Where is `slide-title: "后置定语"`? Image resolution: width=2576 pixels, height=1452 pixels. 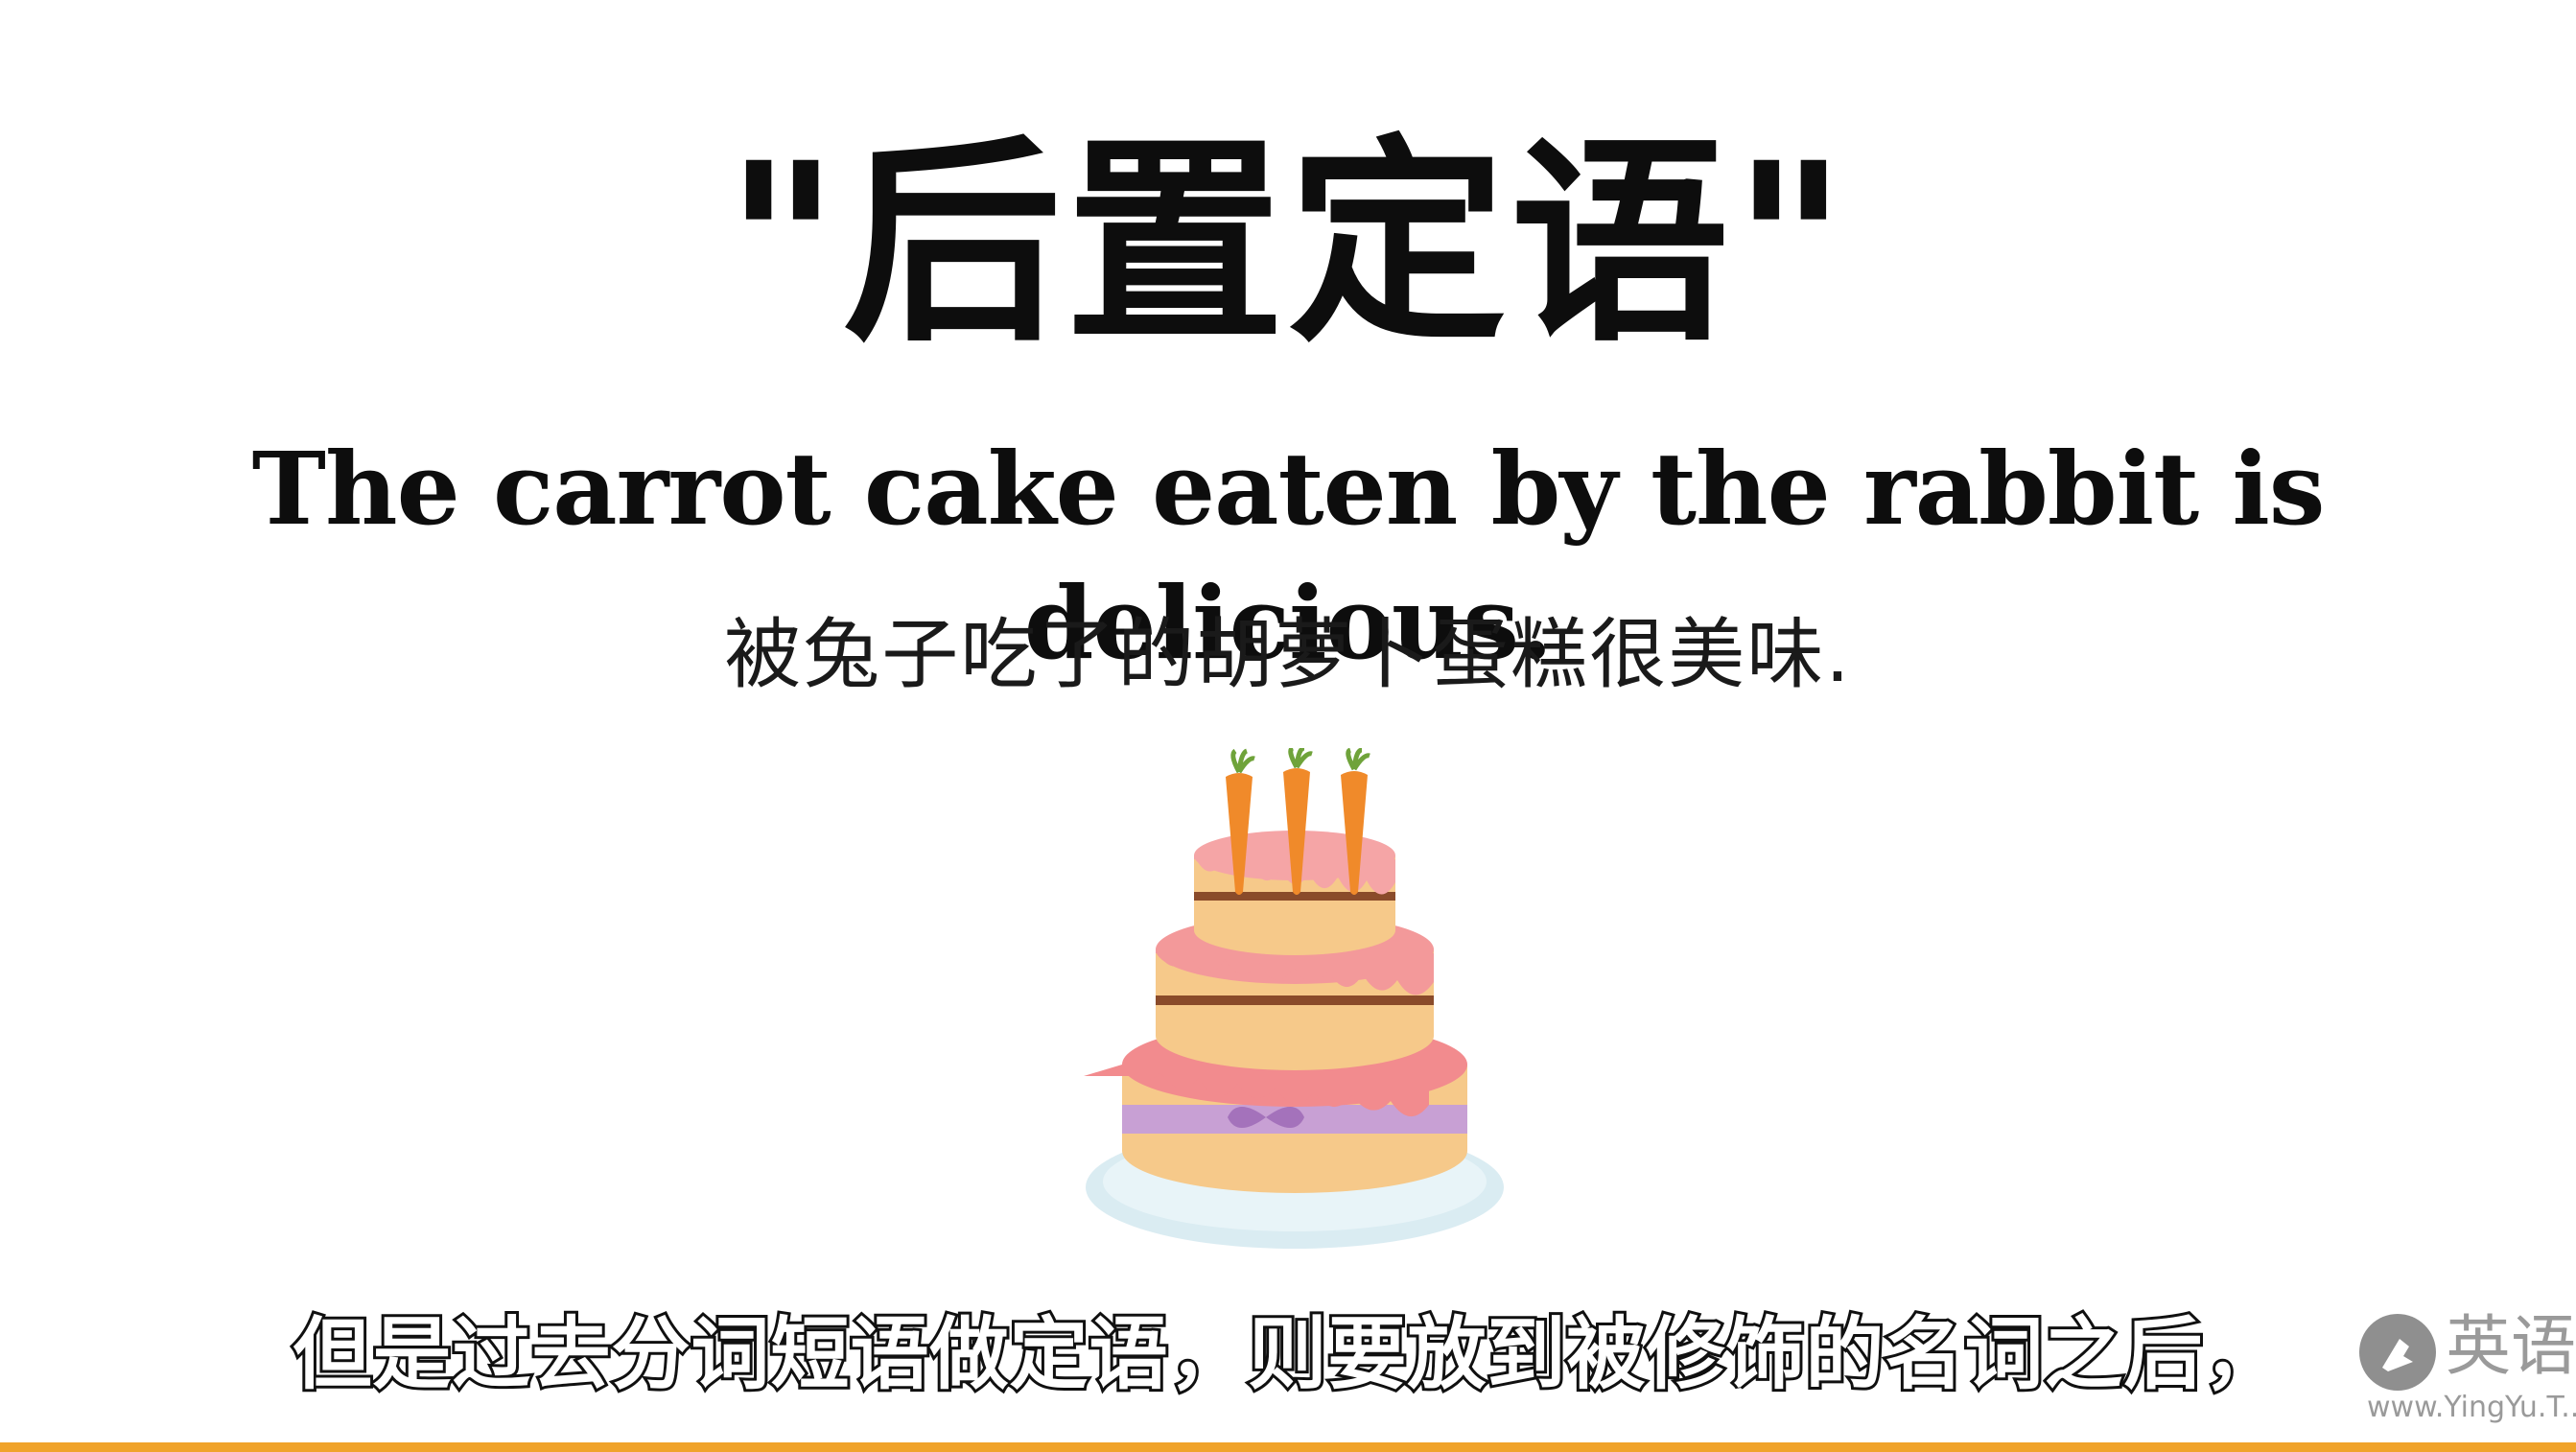 slide-title: "后置定语" is located at coordinates (1288, 242).